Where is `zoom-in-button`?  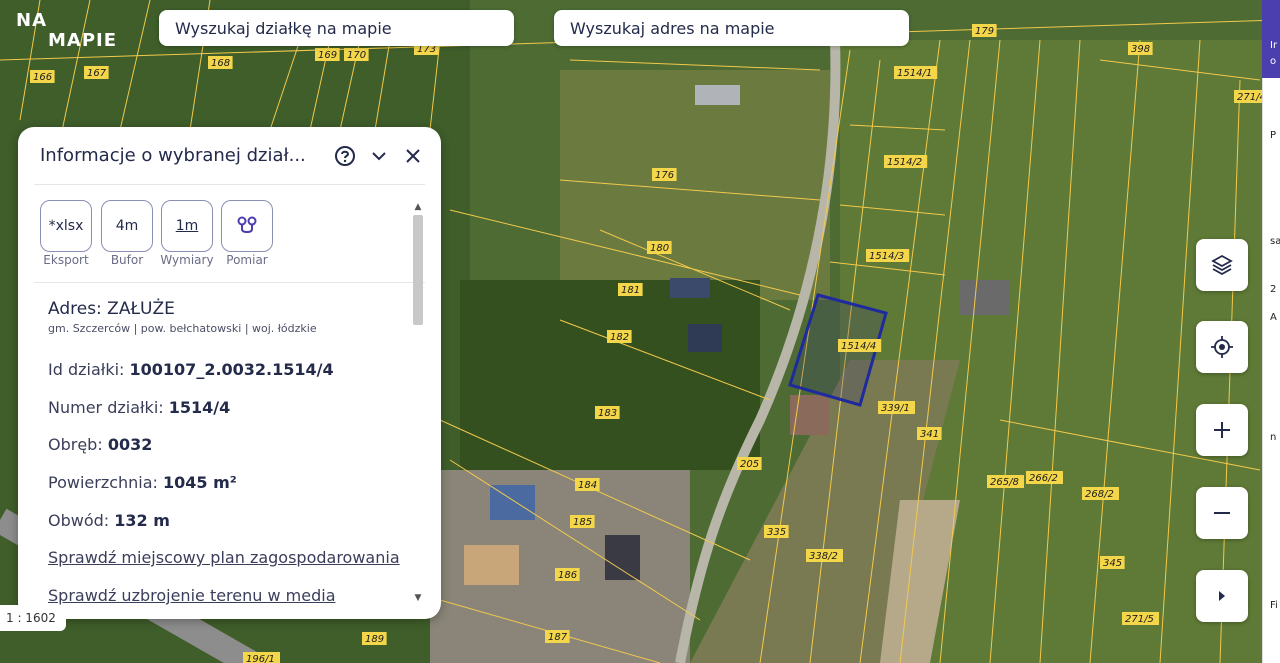
zoom-in-button is located at coordinates (1222, 430).